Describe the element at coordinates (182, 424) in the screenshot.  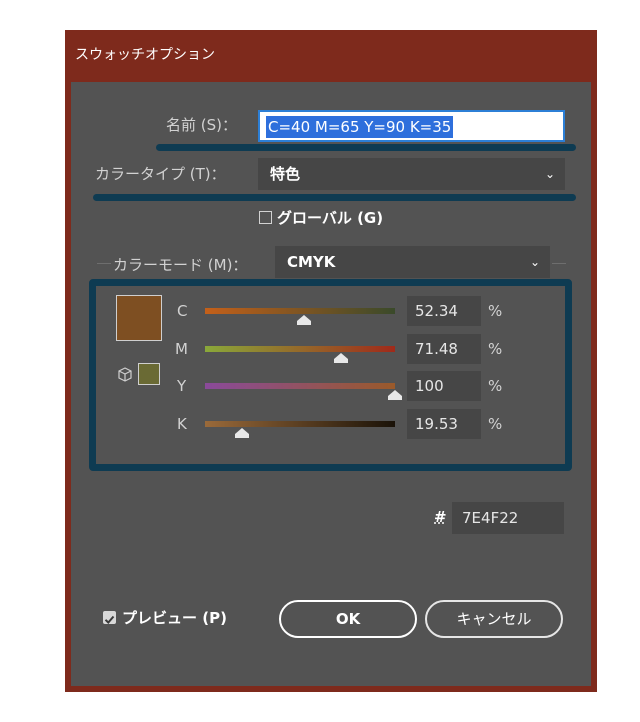
I see `channel-k-label: K` at that location.